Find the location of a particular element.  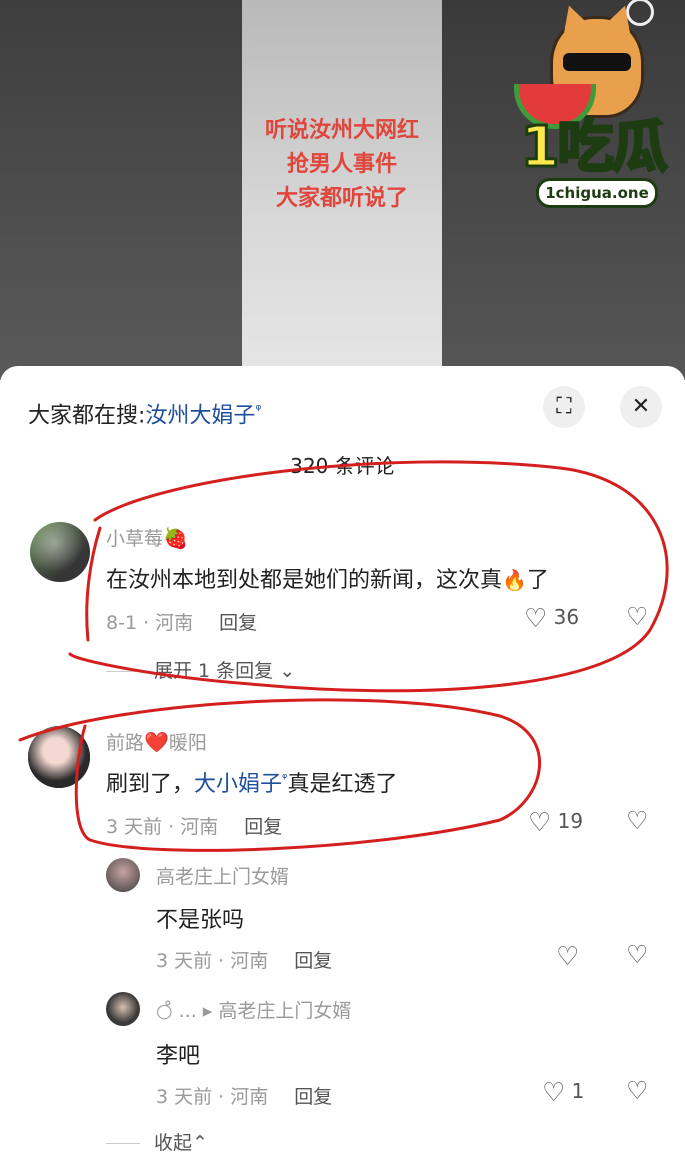

caption-line: 抢男人事件 is located at coordinates (341, 164).